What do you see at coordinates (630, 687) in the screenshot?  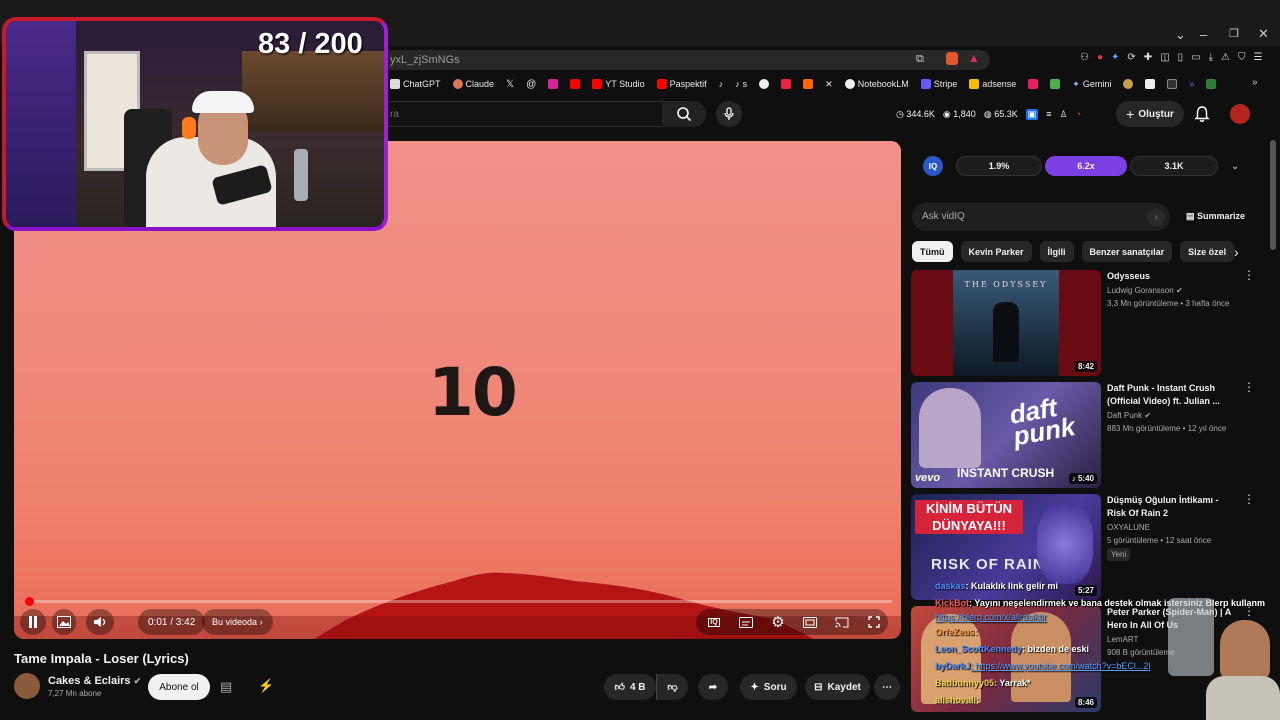 I see `like-button: 👍︎ 4 B` at bounding box center [630, 687].